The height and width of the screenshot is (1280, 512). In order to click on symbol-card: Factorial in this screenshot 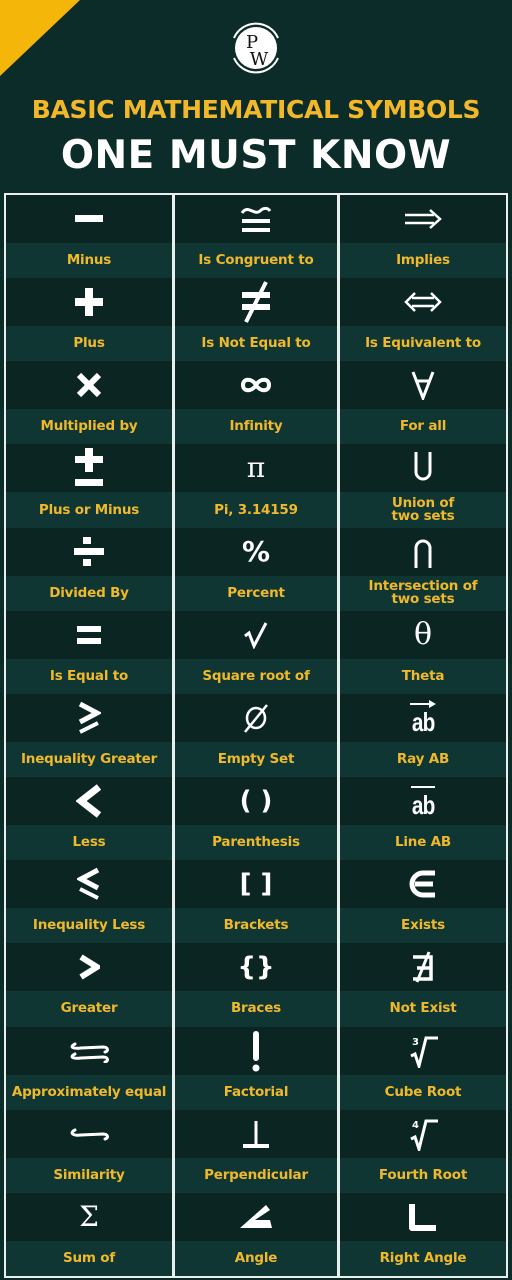, I will do `click(256, 1068)`.